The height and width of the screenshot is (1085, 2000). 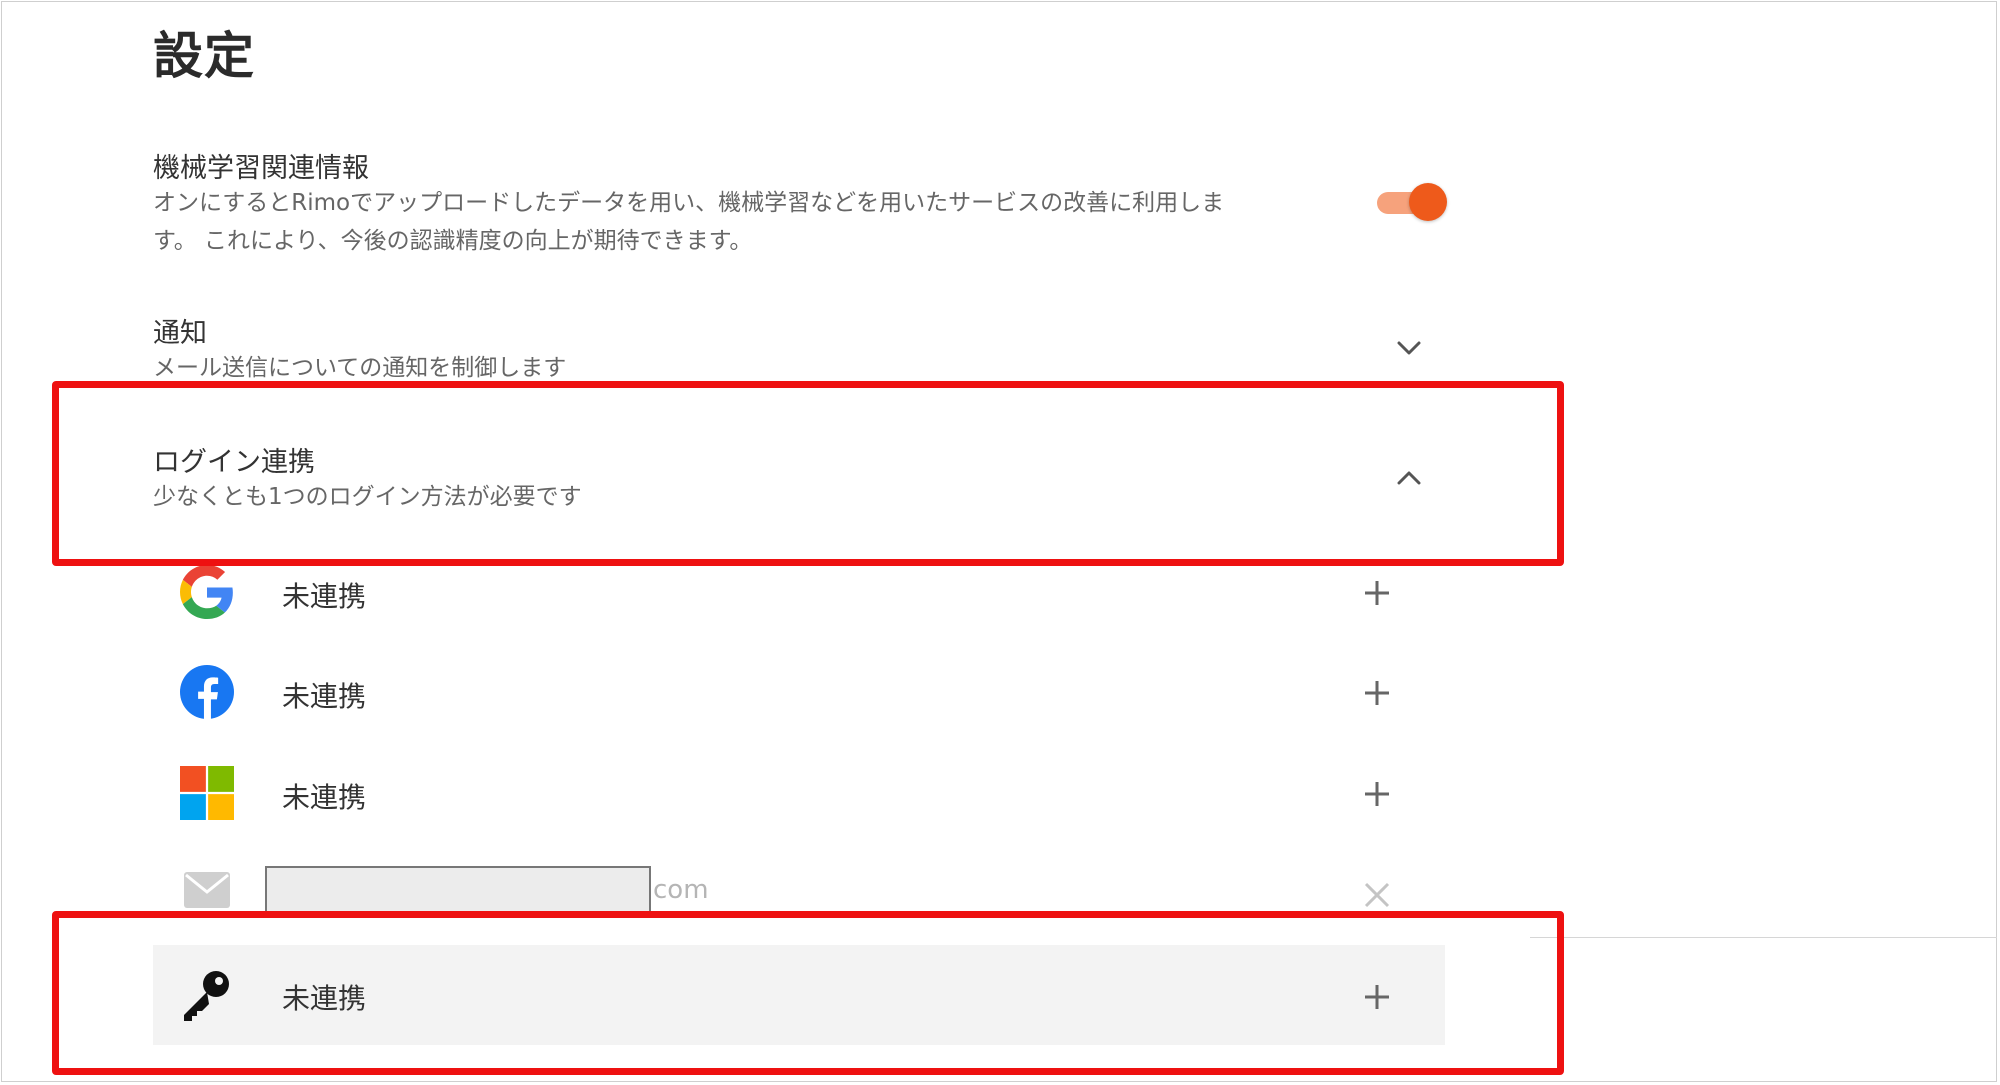 I want to click on chevron-down-icon, so click(x=1409, y=348).